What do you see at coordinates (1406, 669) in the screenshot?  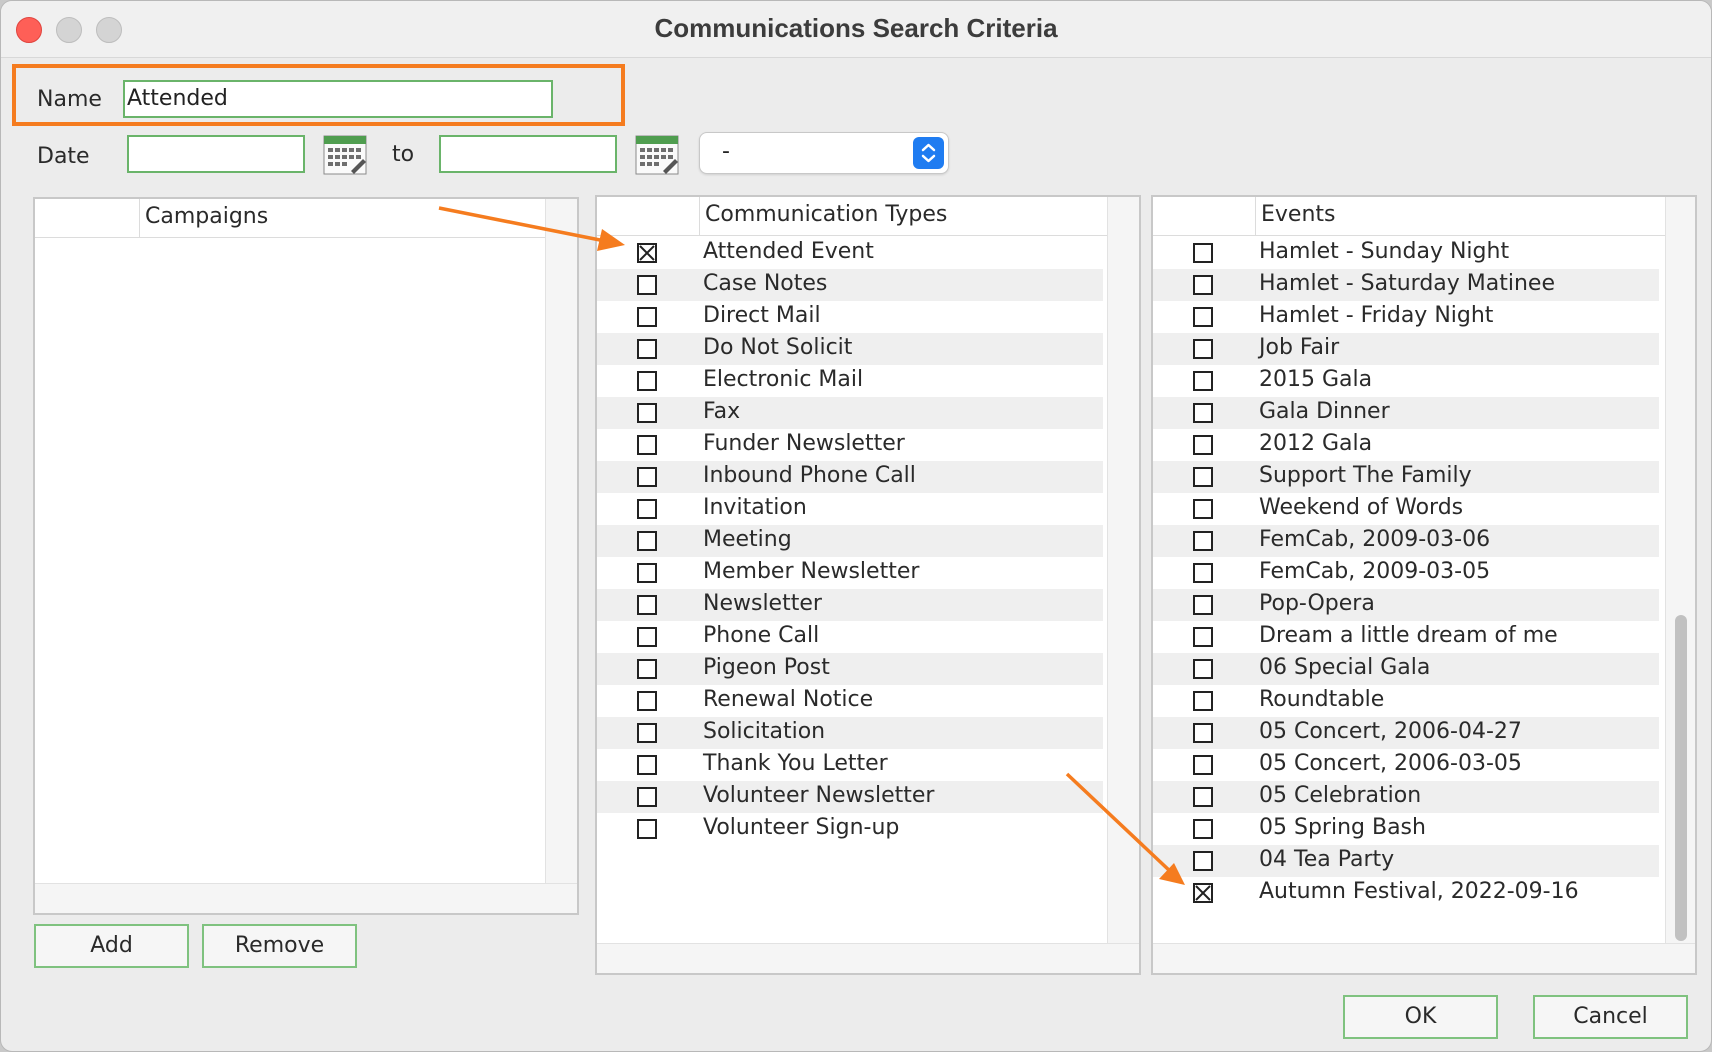 I see `list-item: 06 Special Gala` at bounding box center [1406, 669].